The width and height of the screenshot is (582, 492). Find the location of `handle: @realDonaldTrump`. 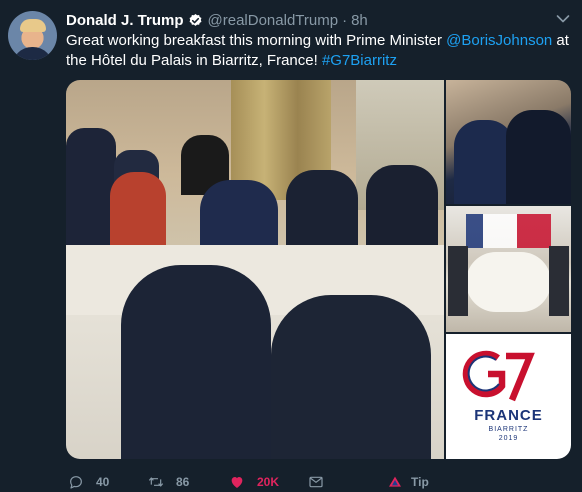

handle: @realDonaldTrump is located at coordinates (273, 20).